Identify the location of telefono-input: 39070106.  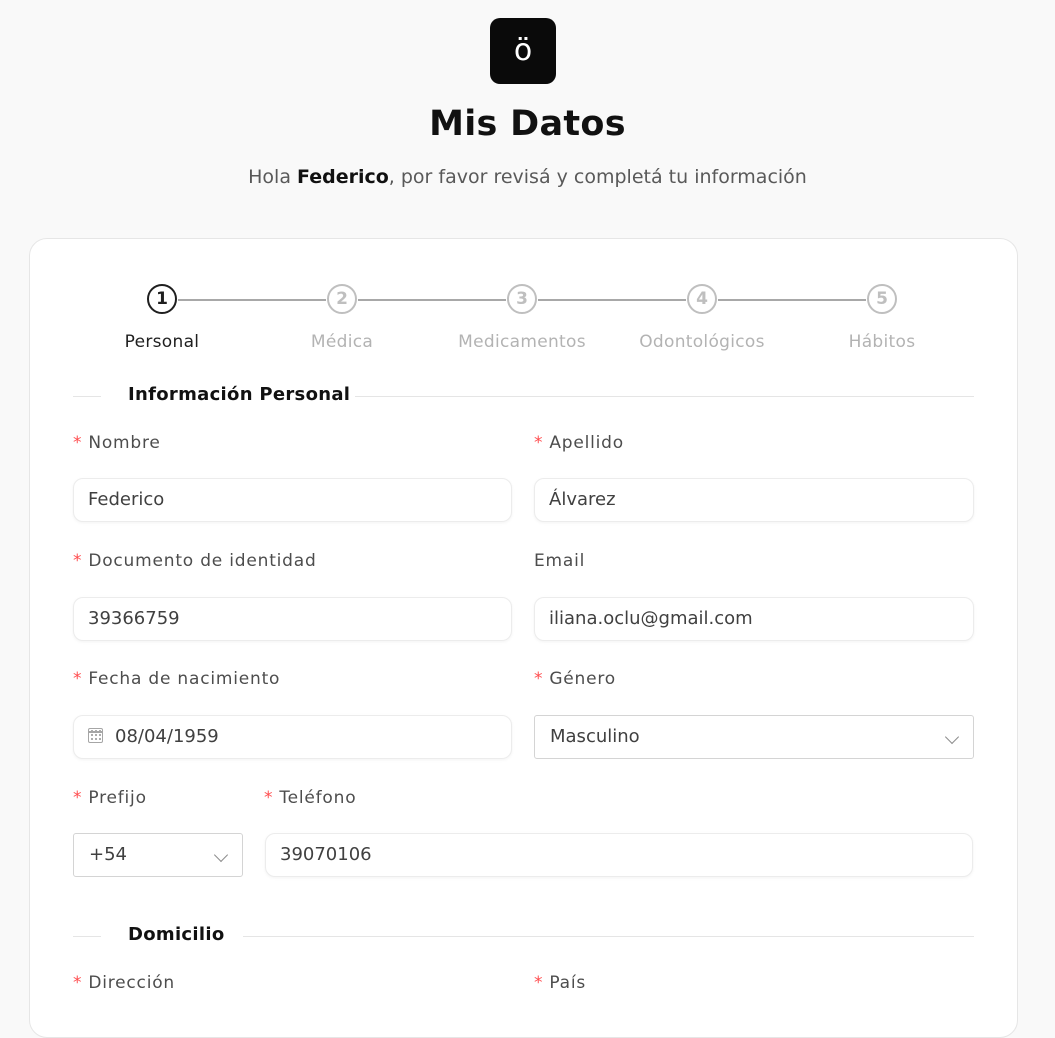
(619, 855).